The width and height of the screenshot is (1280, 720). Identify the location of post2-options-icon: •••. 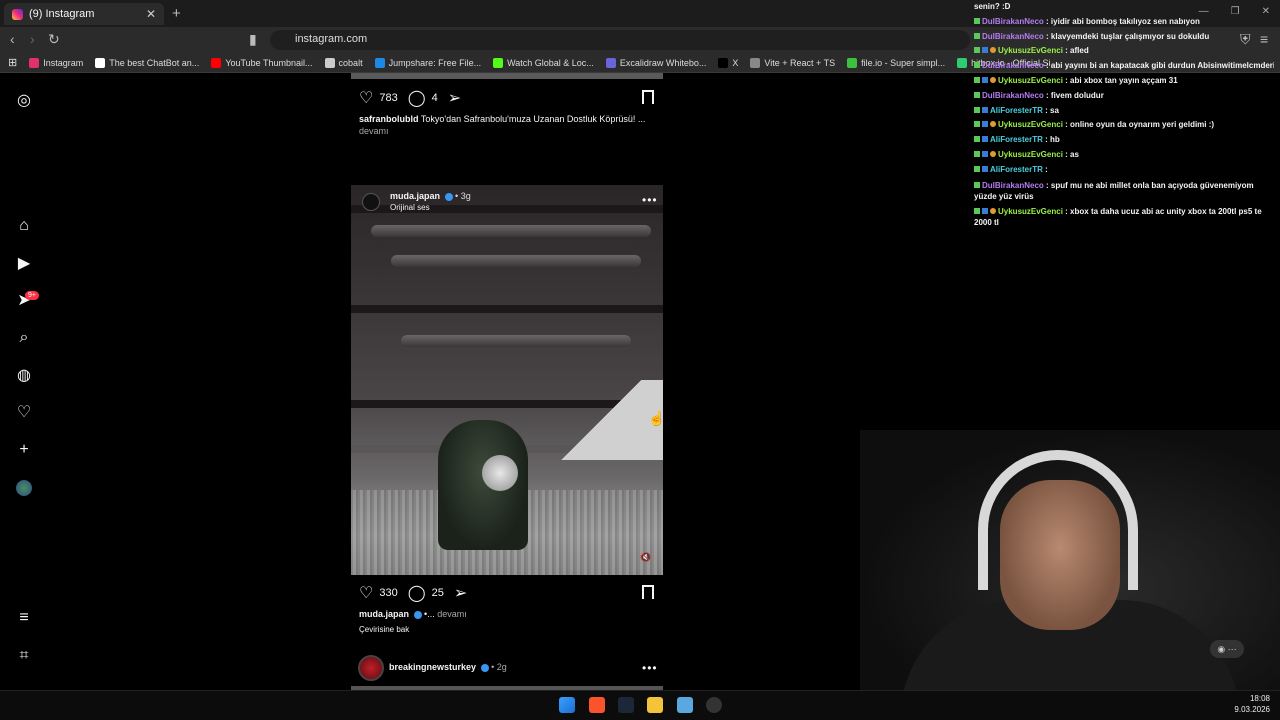
(650, 200).